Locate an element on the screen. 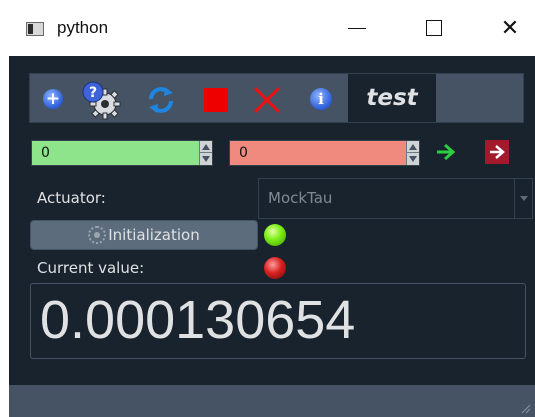  window-title: python is located at coordinates (83, 27).